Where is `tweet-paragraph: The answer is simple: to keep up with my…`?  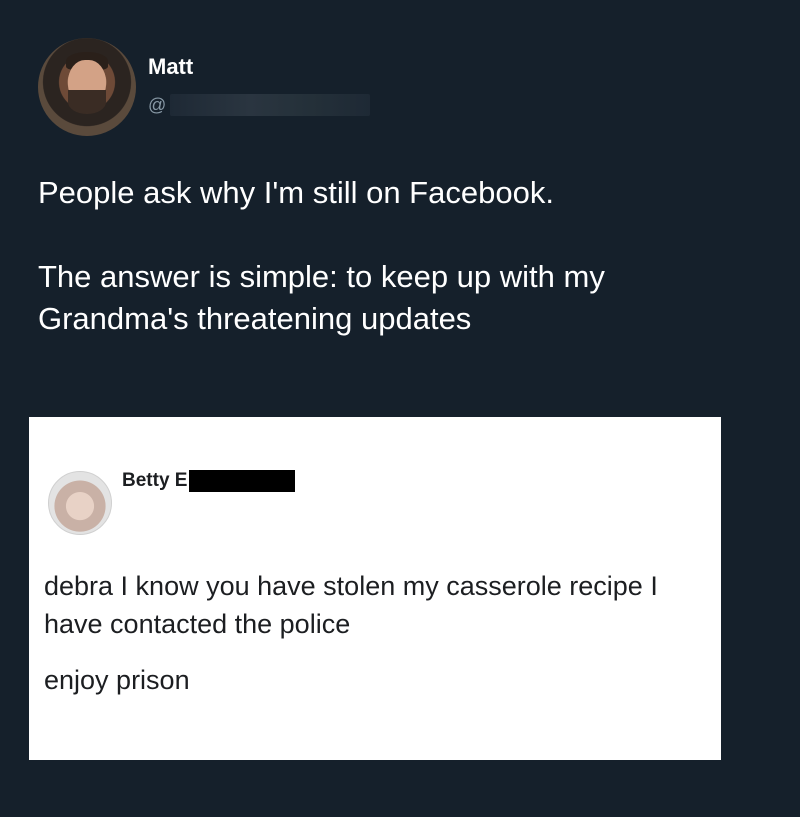 tweet-paragraph: The answer is simple: to keep up with my… is located at coordinates (321, 297).